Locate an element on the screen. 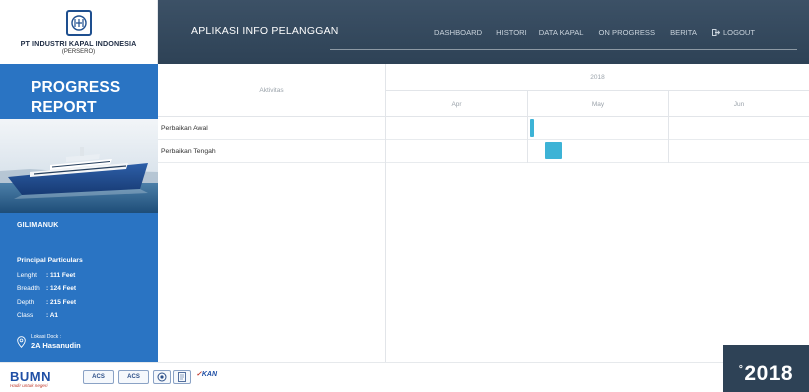 Image resolution: width=809 pixels, height=392 pixels. nav-logout: LOGOUT is located at coordinates (733, 32).